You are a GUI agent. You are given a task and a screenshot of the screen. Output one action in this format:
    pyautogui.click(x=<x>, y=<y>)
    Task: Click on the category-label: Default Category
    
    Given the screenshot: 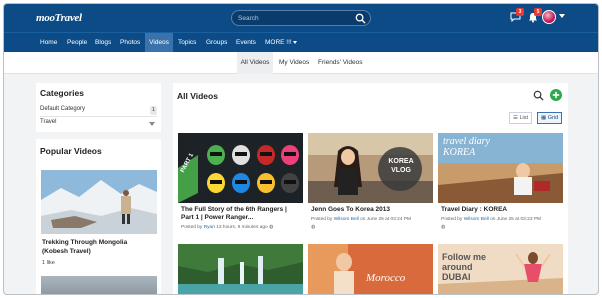 What is the action you would take?
    pyautogui.click(x=62, y=109)
    